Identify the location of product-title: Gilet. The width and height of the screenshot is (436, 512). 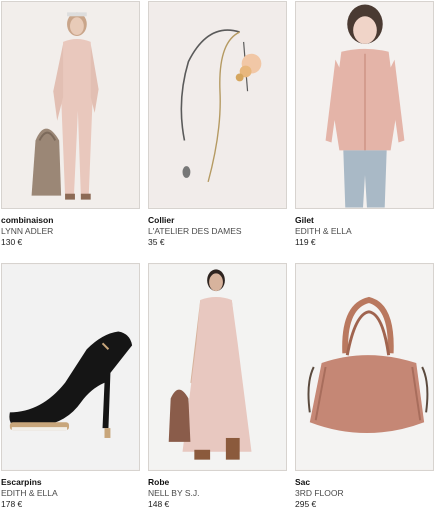
(364, 220).